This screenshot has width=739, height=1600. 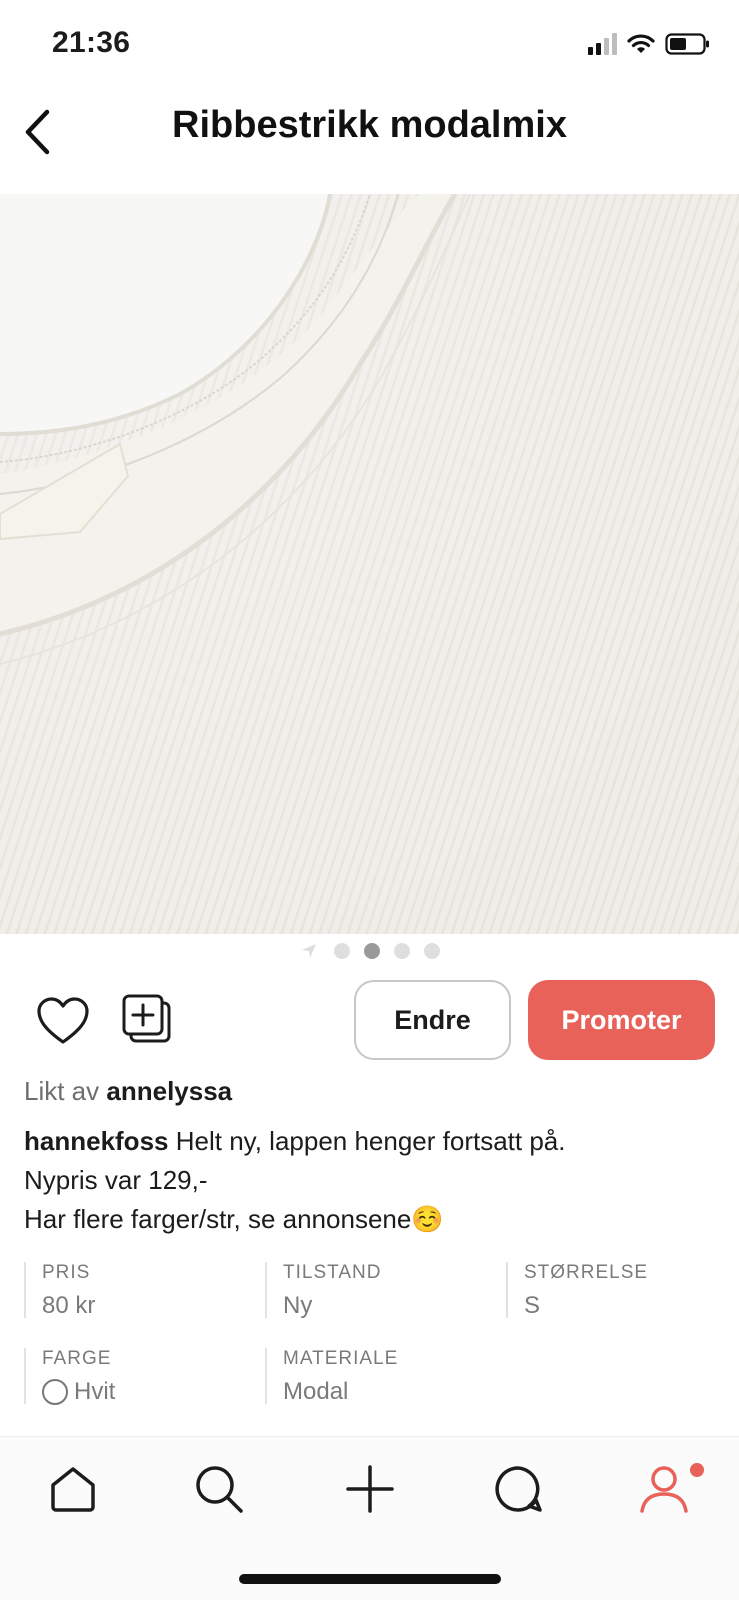 I want to click on liked-by-user: annelyssa, so click(x=169, y=1091).